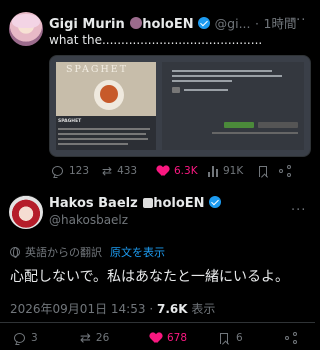 This screenshot has height=350, width=320. Describe the element at coordinates (109, 94) in the screenshot. I see `pasta-image` at that location.